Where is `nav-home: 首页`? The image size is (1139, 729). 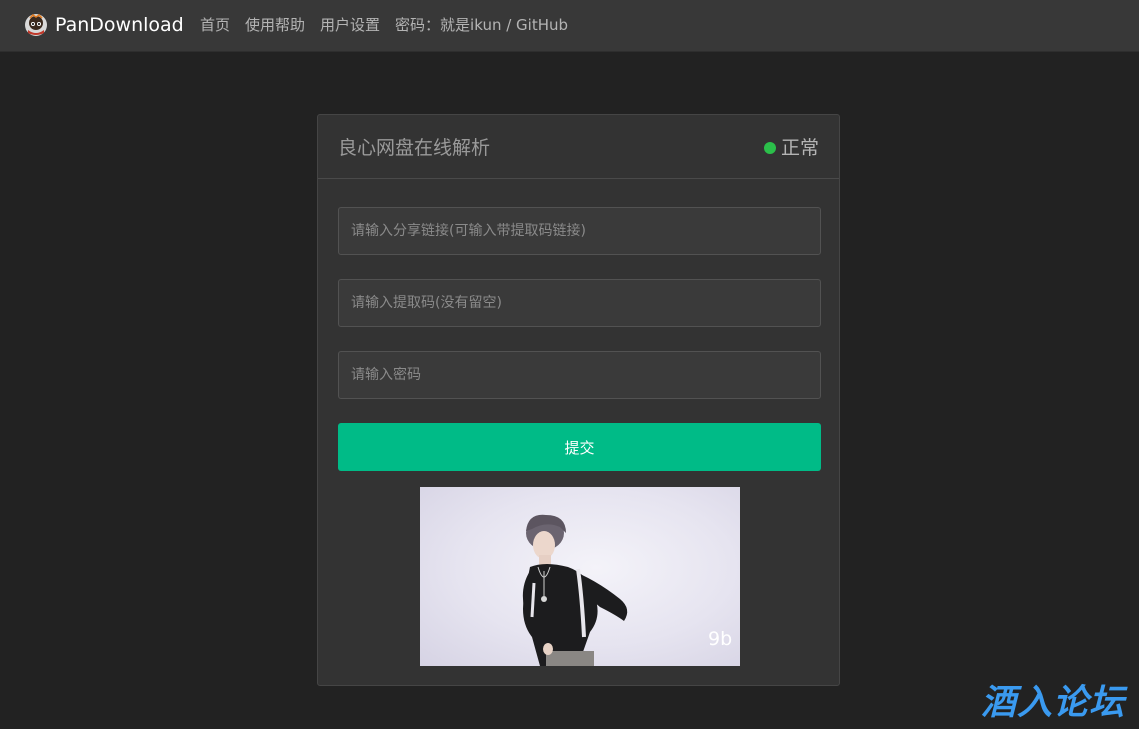
nav-home: 首页 is located at coordinates (215, 25).